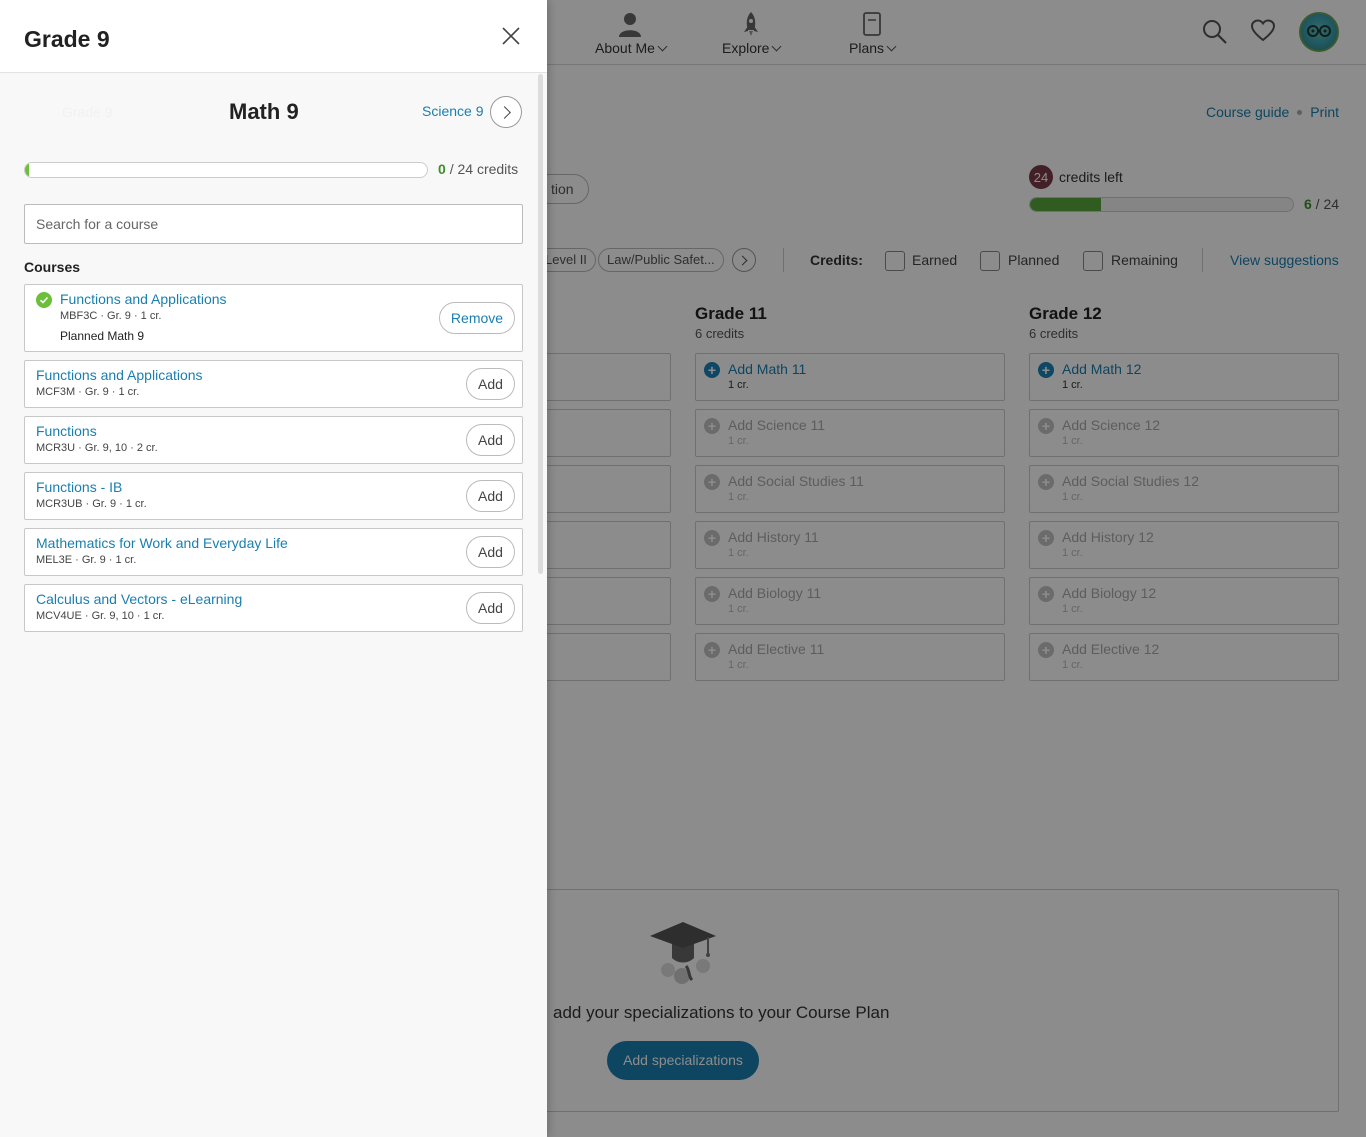  I want to click on planned-note: Planned Math 9, so click(102, 336).